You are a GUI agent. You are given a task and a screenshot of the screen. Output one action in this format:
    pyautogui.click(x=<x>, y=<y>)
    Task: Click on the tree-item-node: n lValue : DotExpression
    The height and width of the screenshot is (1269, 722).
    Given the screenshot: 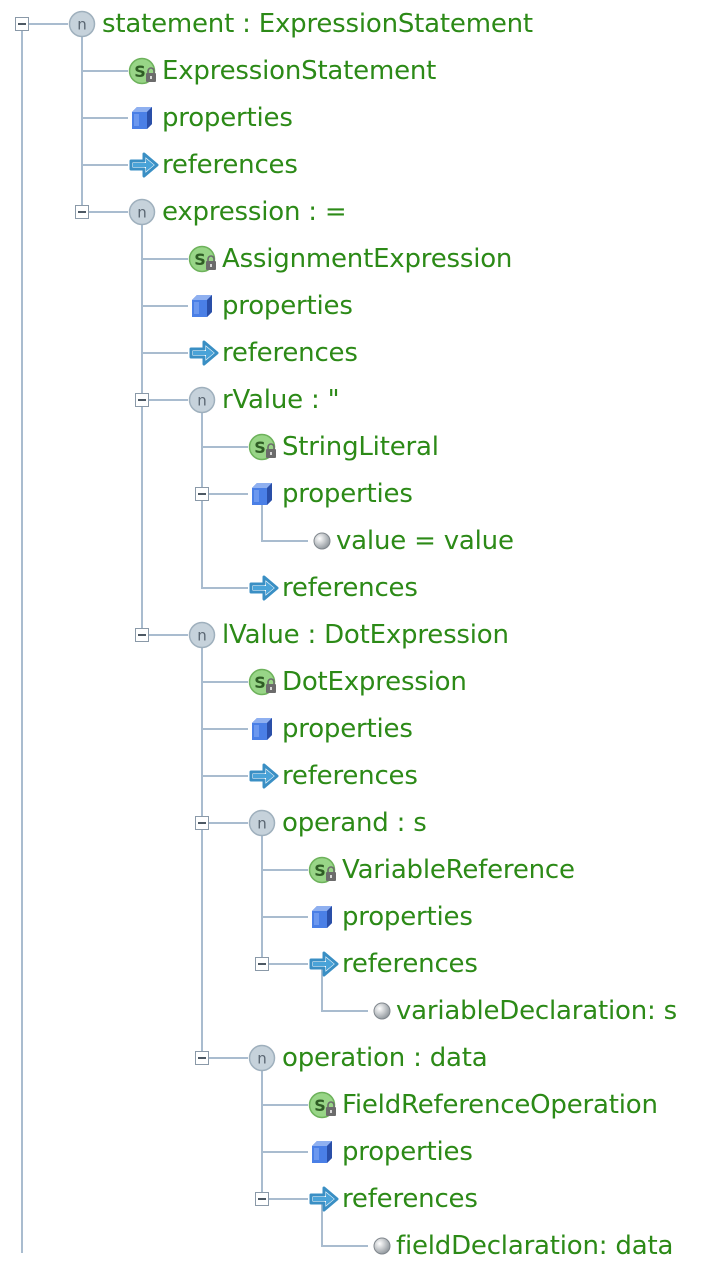 What is the action you would take?
    pyautogui.click(x=361, y=635)
    